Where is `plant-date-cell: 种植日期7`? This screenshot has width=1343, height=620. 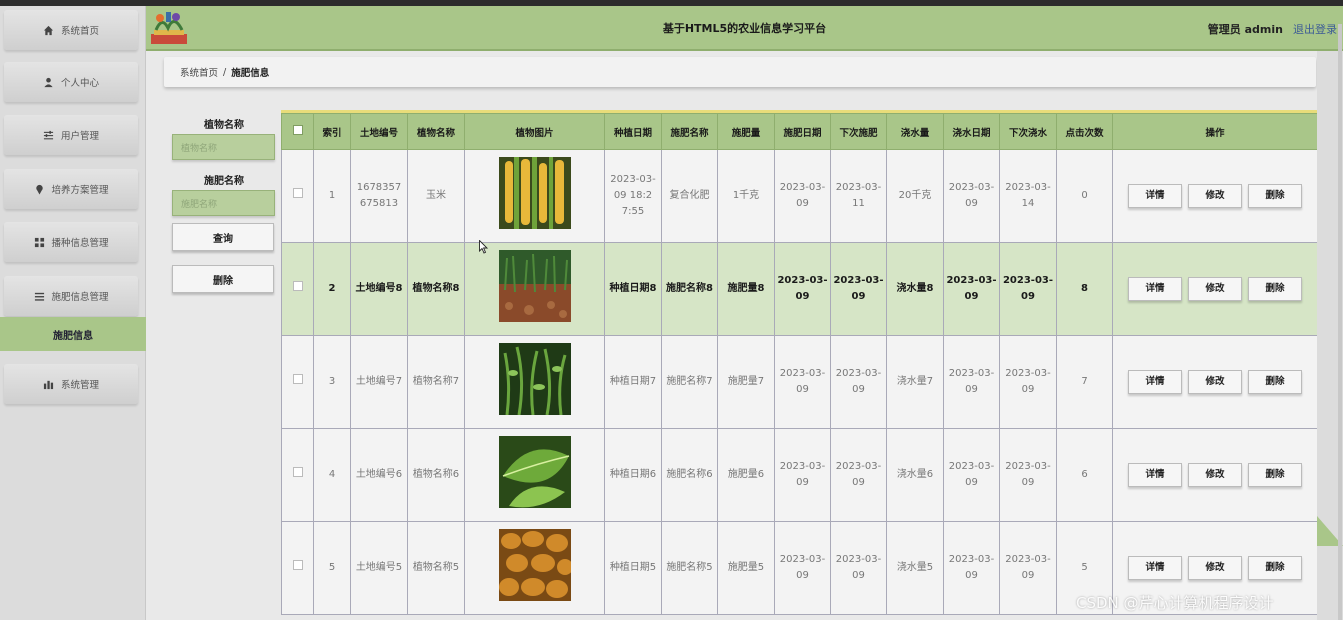
plant-date-cell: 种植日期7 is located at coordinates (633, 382).